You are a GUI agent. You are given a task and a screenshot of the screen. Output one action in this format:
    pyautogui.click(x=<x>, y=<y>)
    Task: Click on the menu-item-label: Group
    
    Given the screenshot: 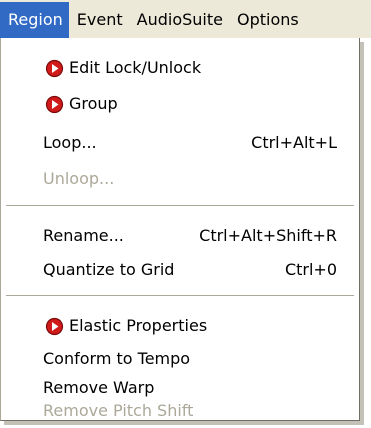 What is the action you would take?
    pyautogui.click(x=93, y=103)
    